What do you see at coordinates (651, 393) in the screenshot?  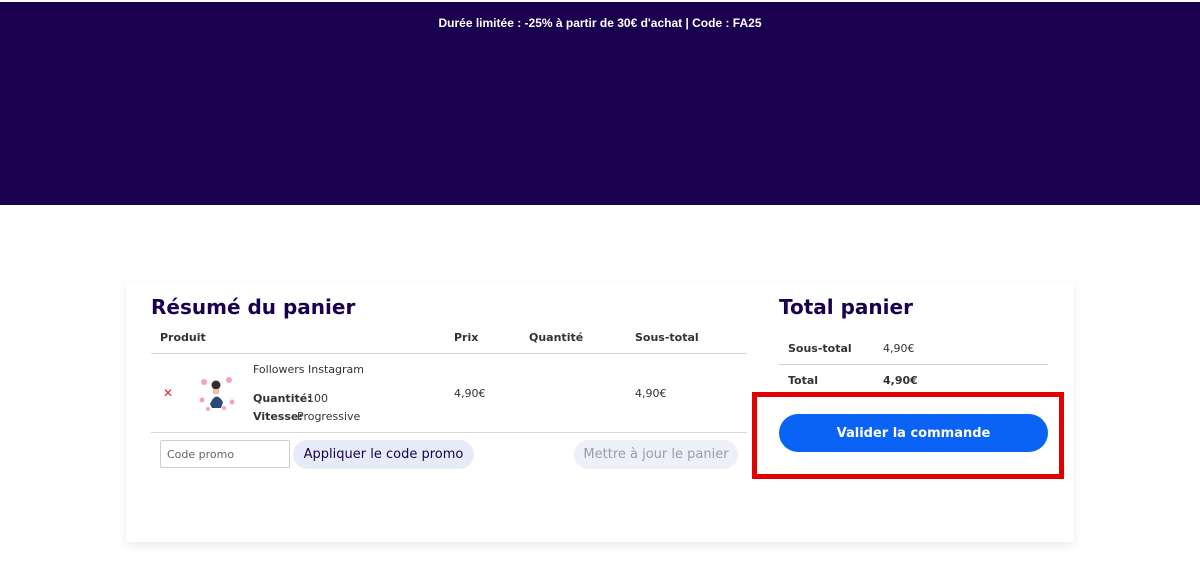 I see `product-subtotal: 4,90€` at bounding box center [651, 393].